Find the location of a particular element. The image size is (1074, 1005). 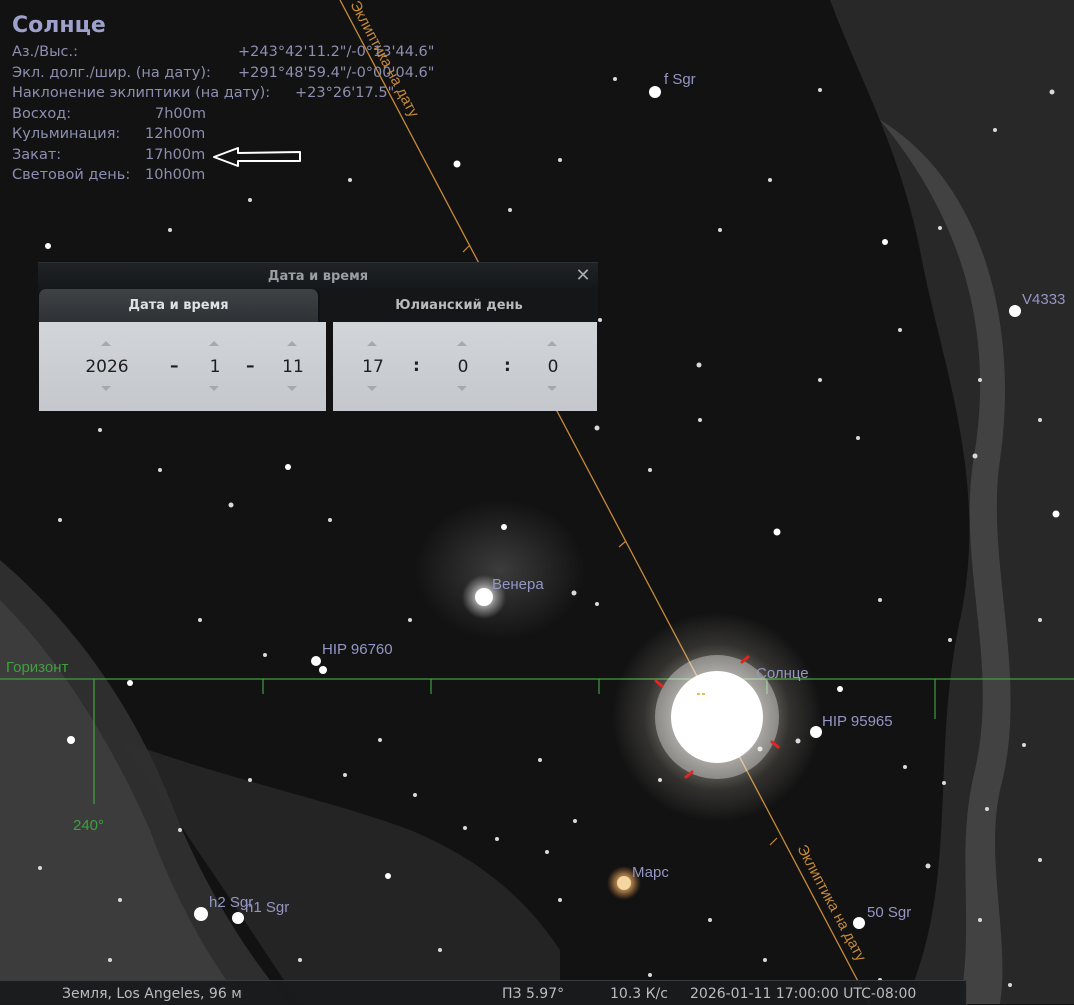

minute-spinbox: 0 is located at coordinates (463, 366).